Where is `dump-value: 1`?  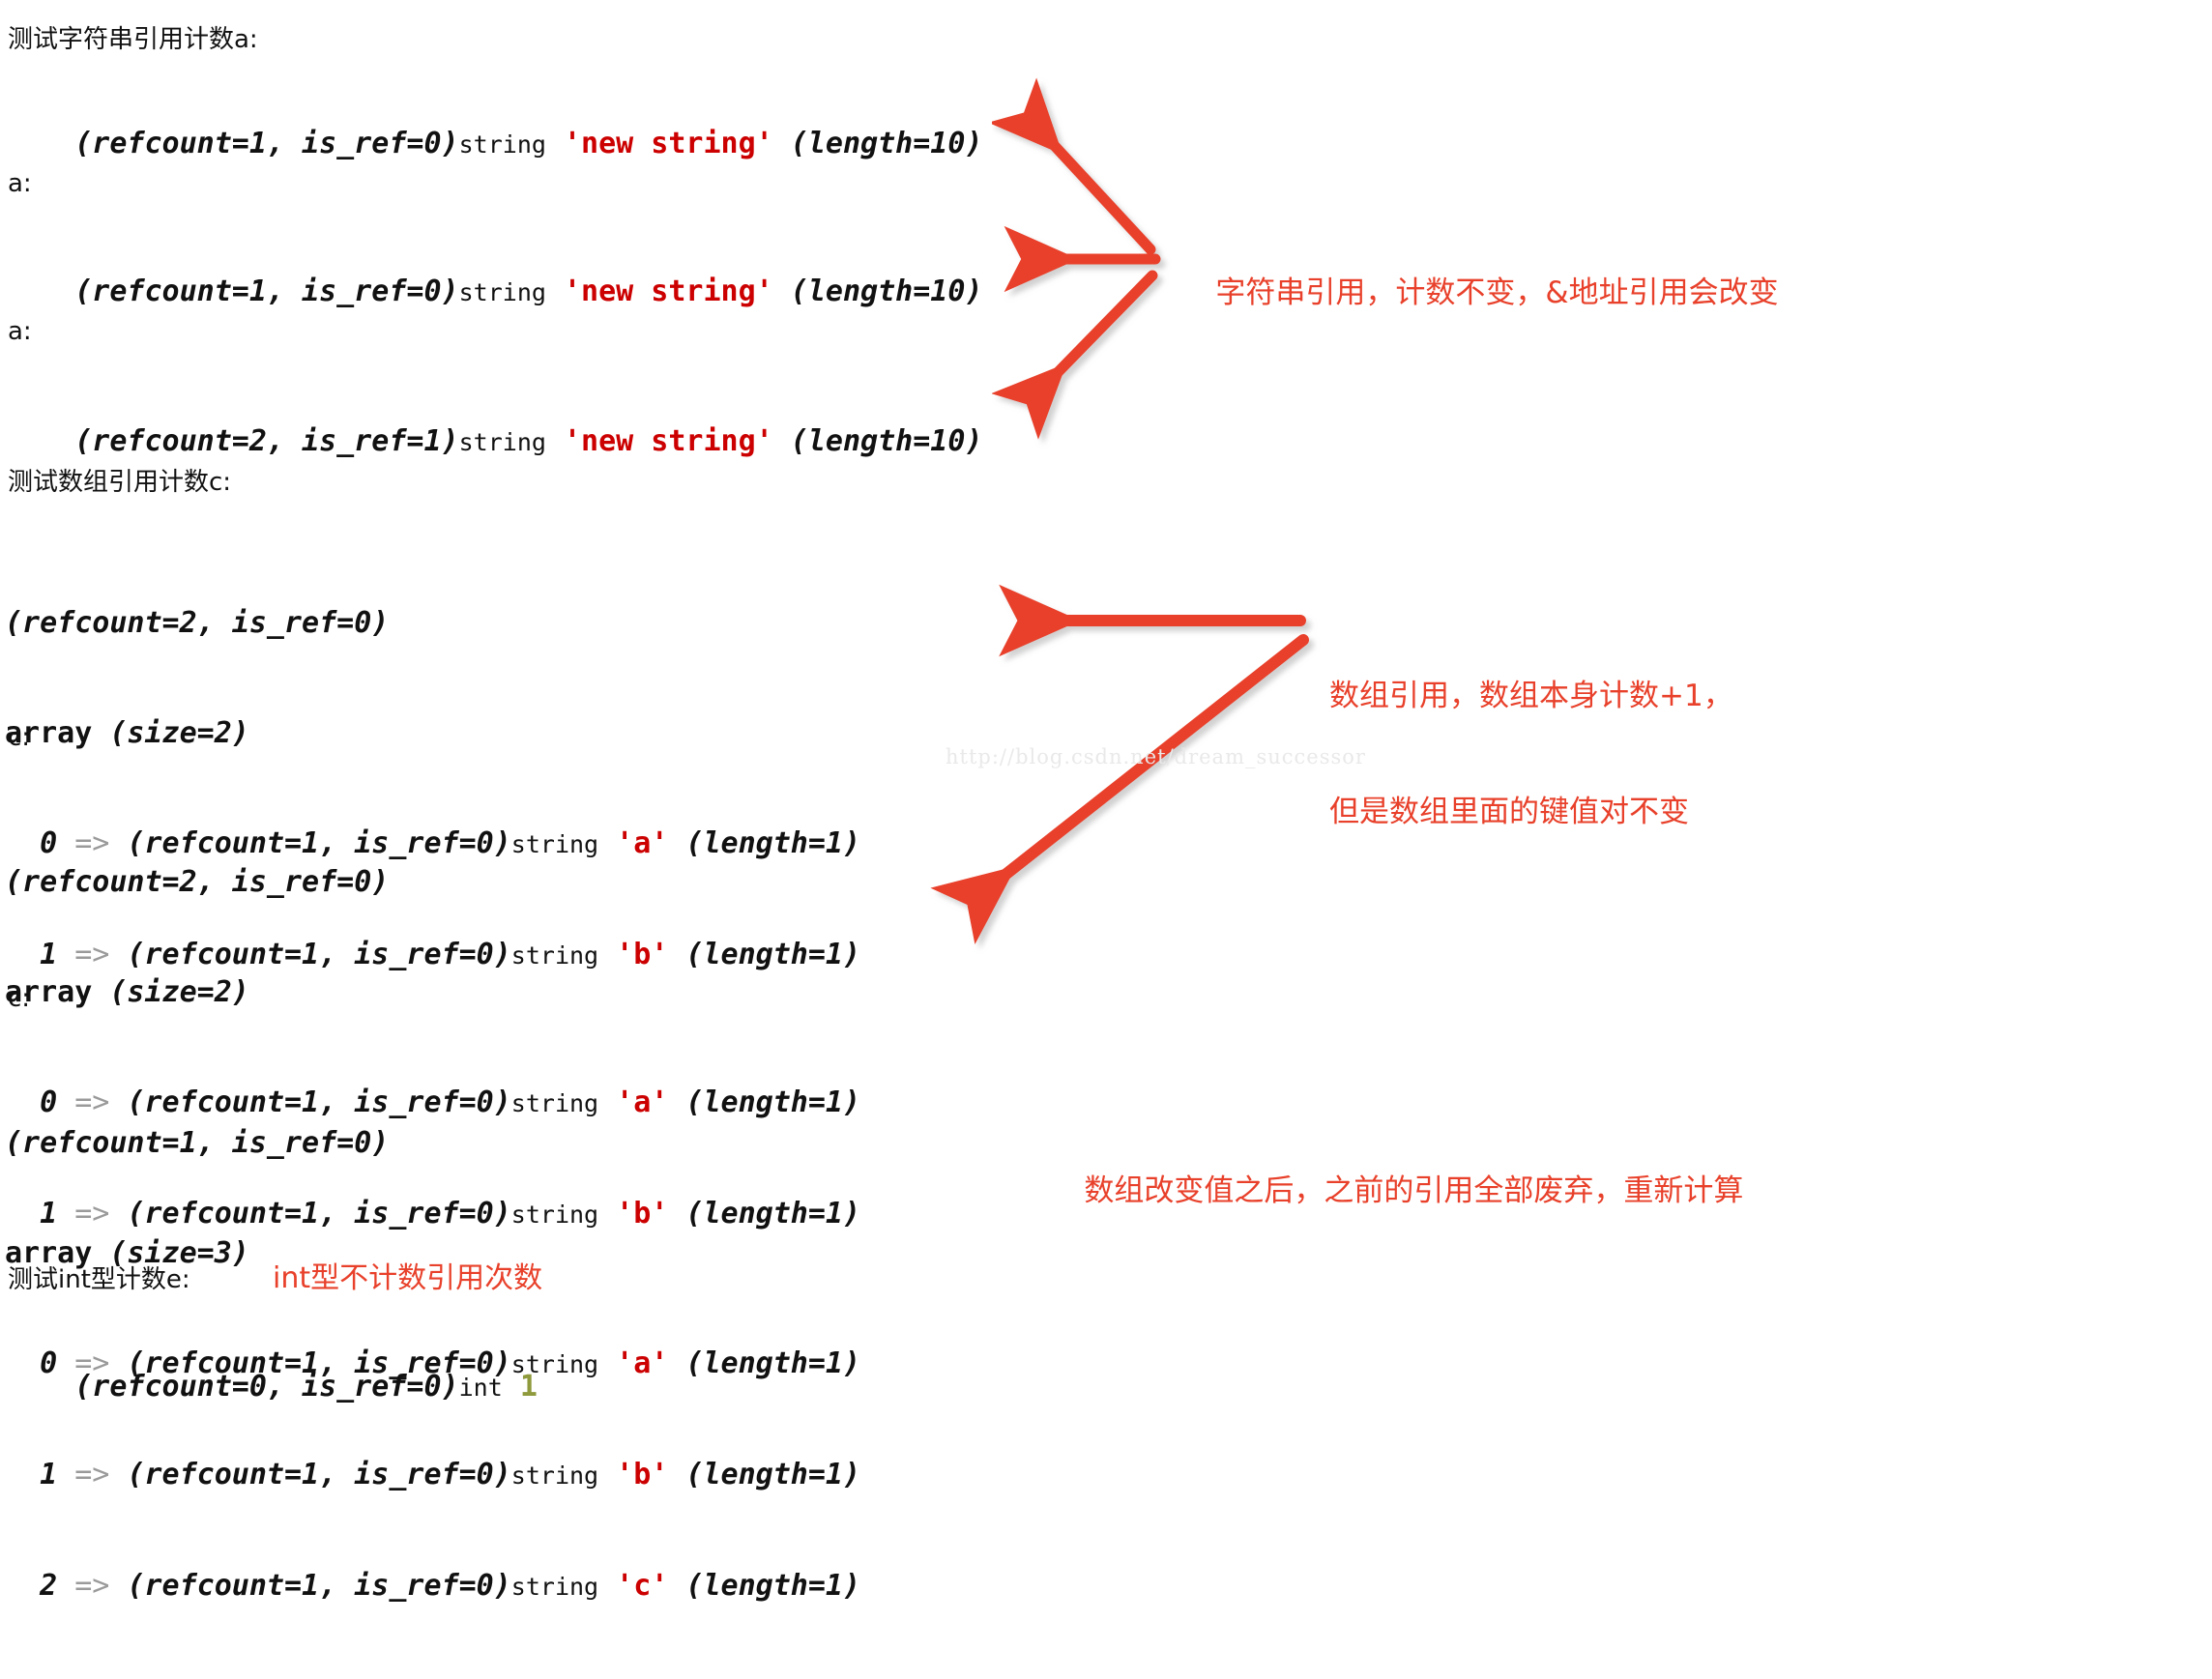 dump-value: 1 is located at coordinates (528, 1387).